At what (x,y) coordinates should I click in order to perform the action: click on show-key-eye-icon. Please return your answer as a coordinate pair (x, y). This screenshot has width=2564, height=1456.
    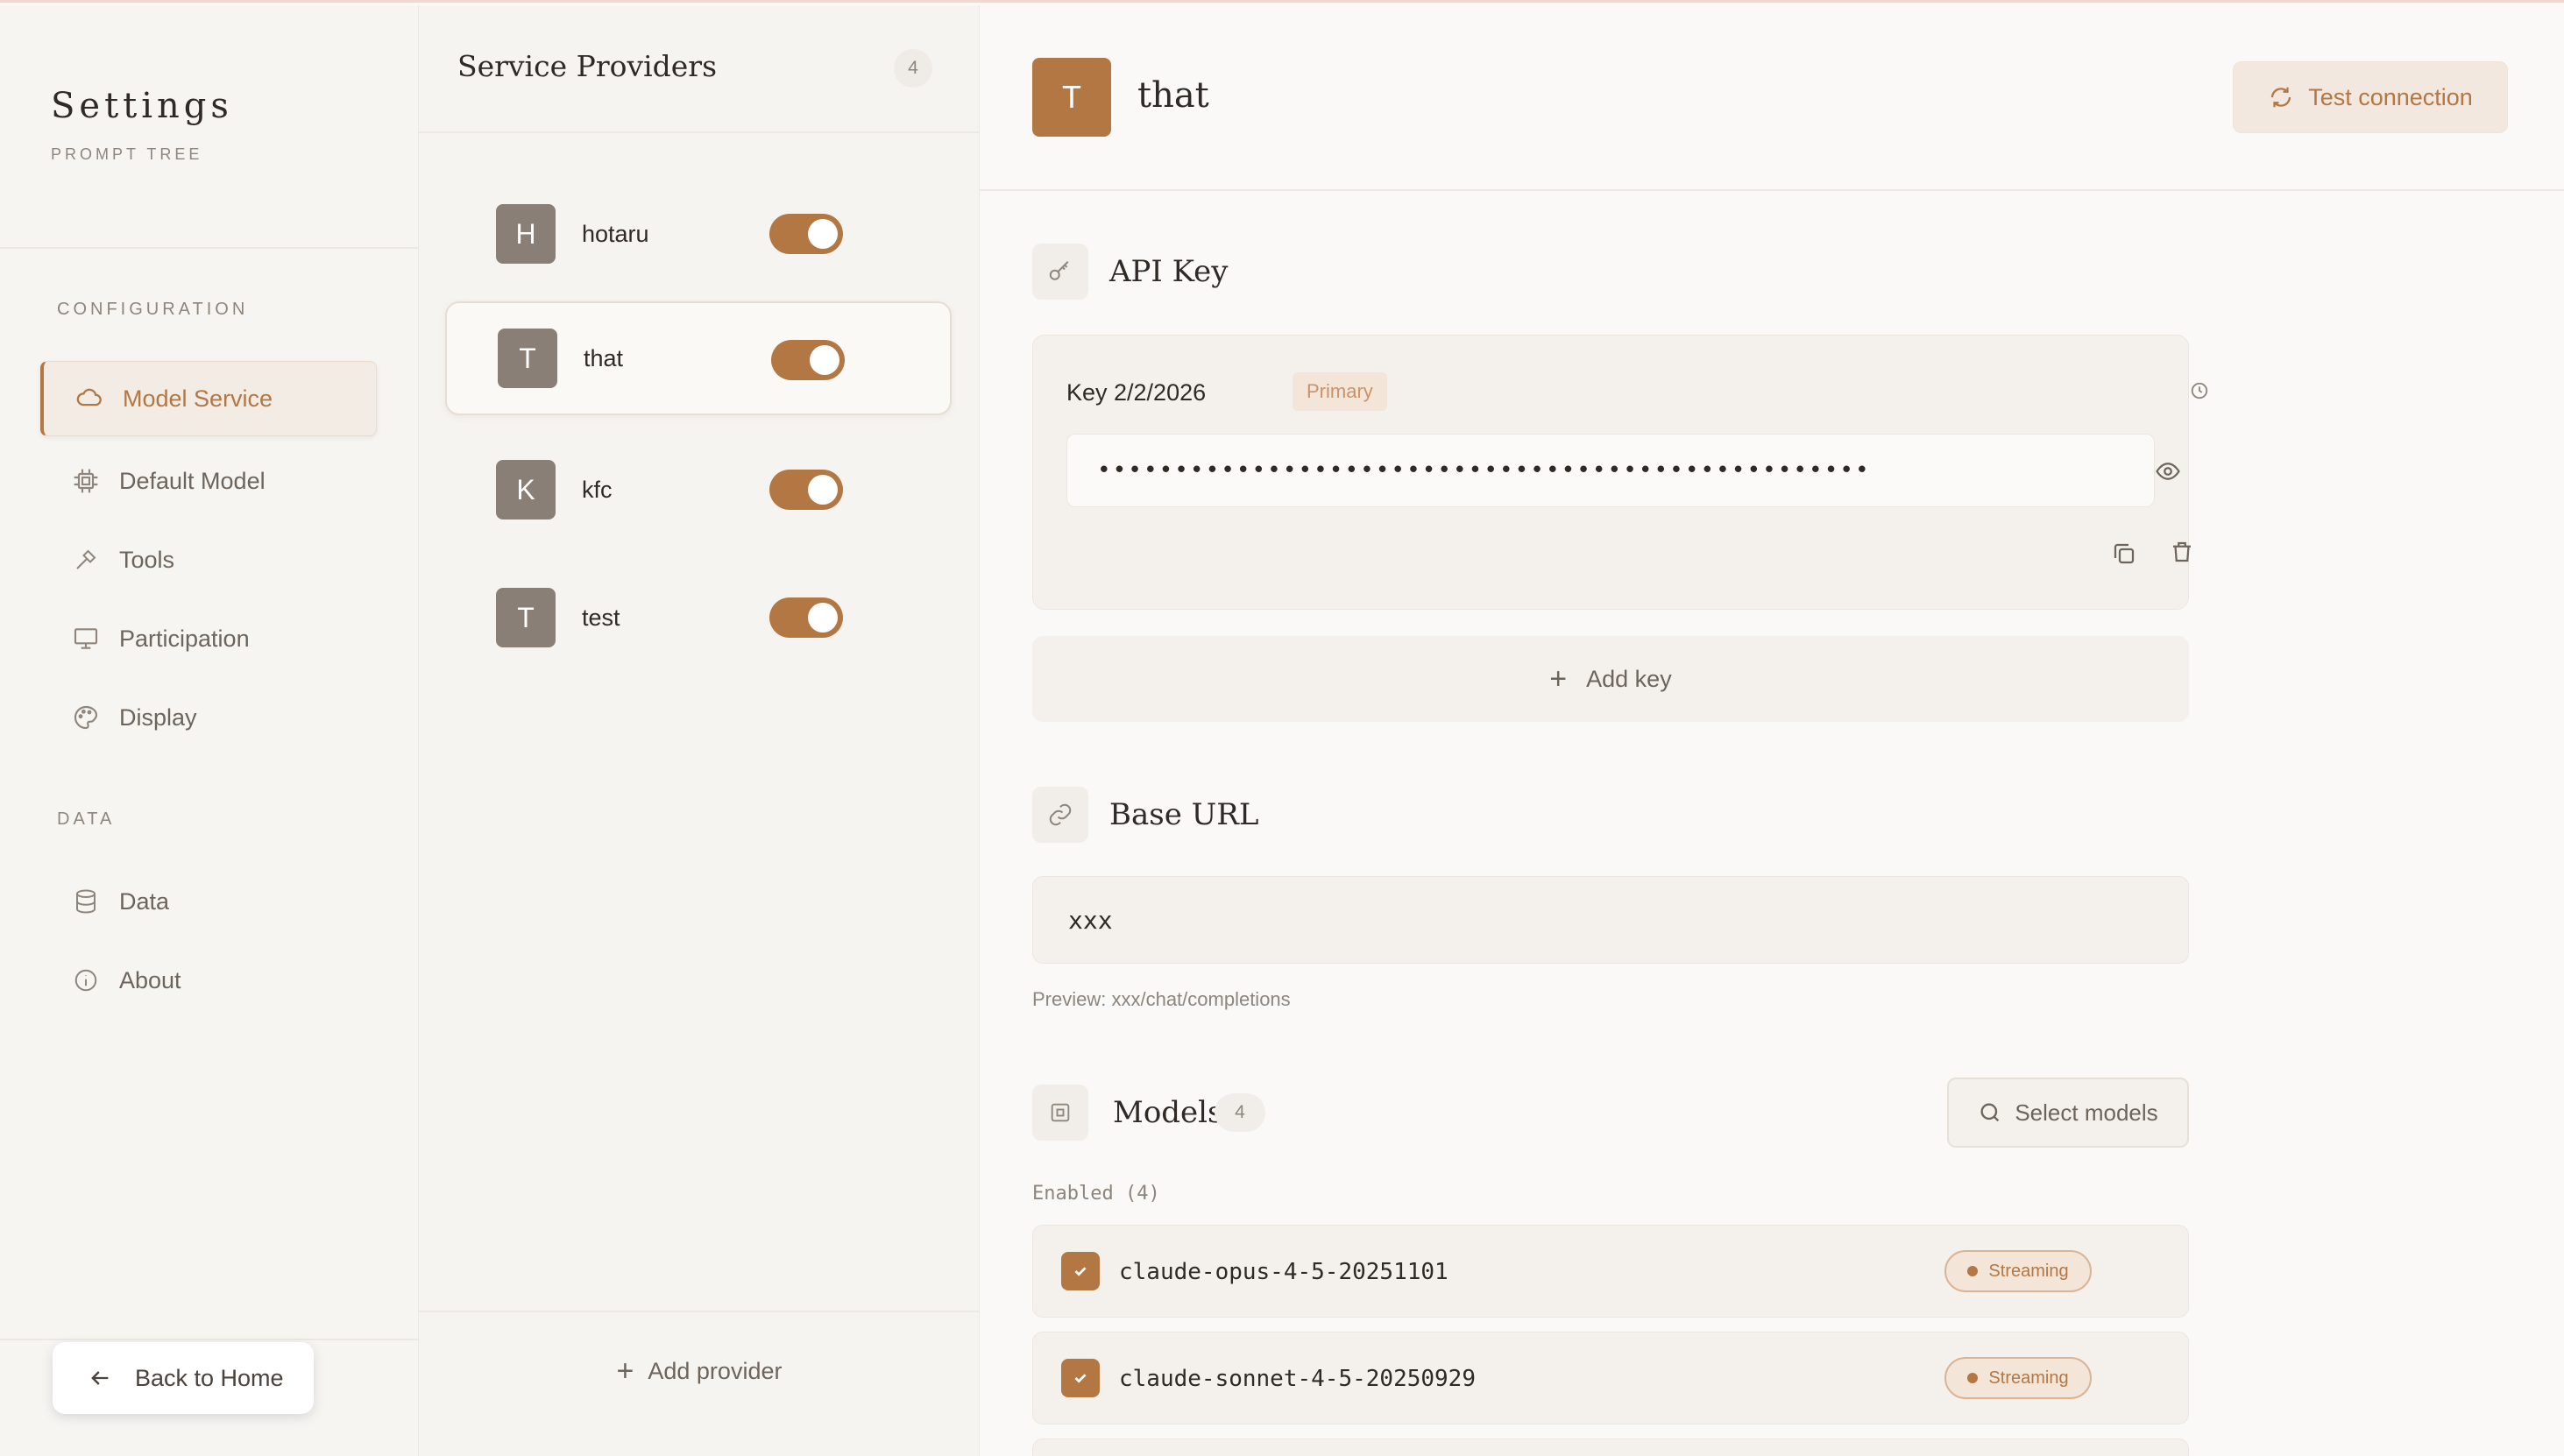
    Looking at the image, I should click on (2168, 471).